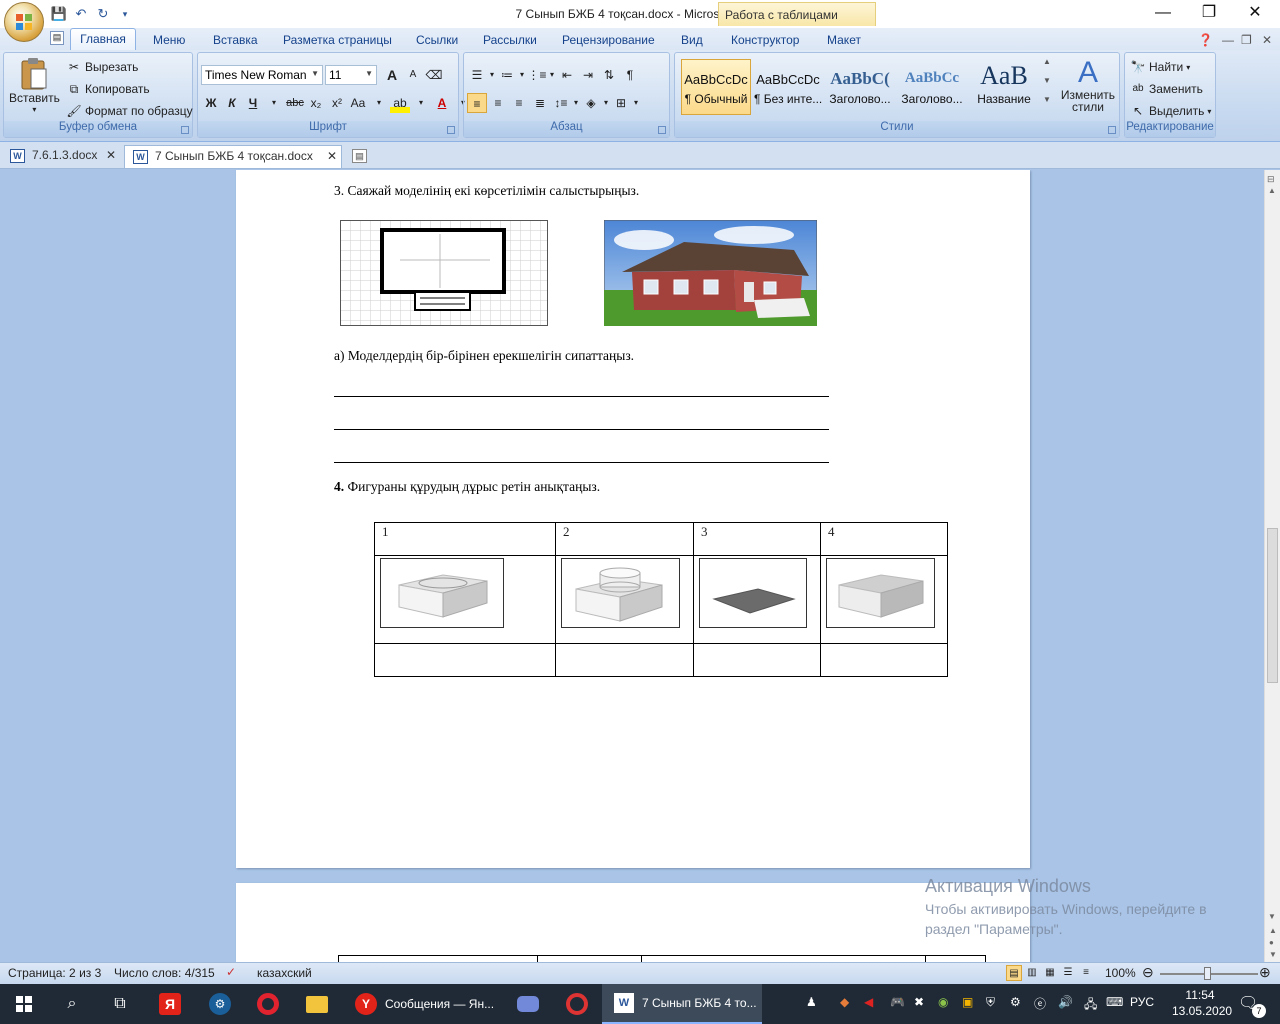 The width and height of the screenshot is (1280, 1024). Describe the element at coordinates (169, 40) in the screenshot. I see `tab-menu: Меню` at that location.